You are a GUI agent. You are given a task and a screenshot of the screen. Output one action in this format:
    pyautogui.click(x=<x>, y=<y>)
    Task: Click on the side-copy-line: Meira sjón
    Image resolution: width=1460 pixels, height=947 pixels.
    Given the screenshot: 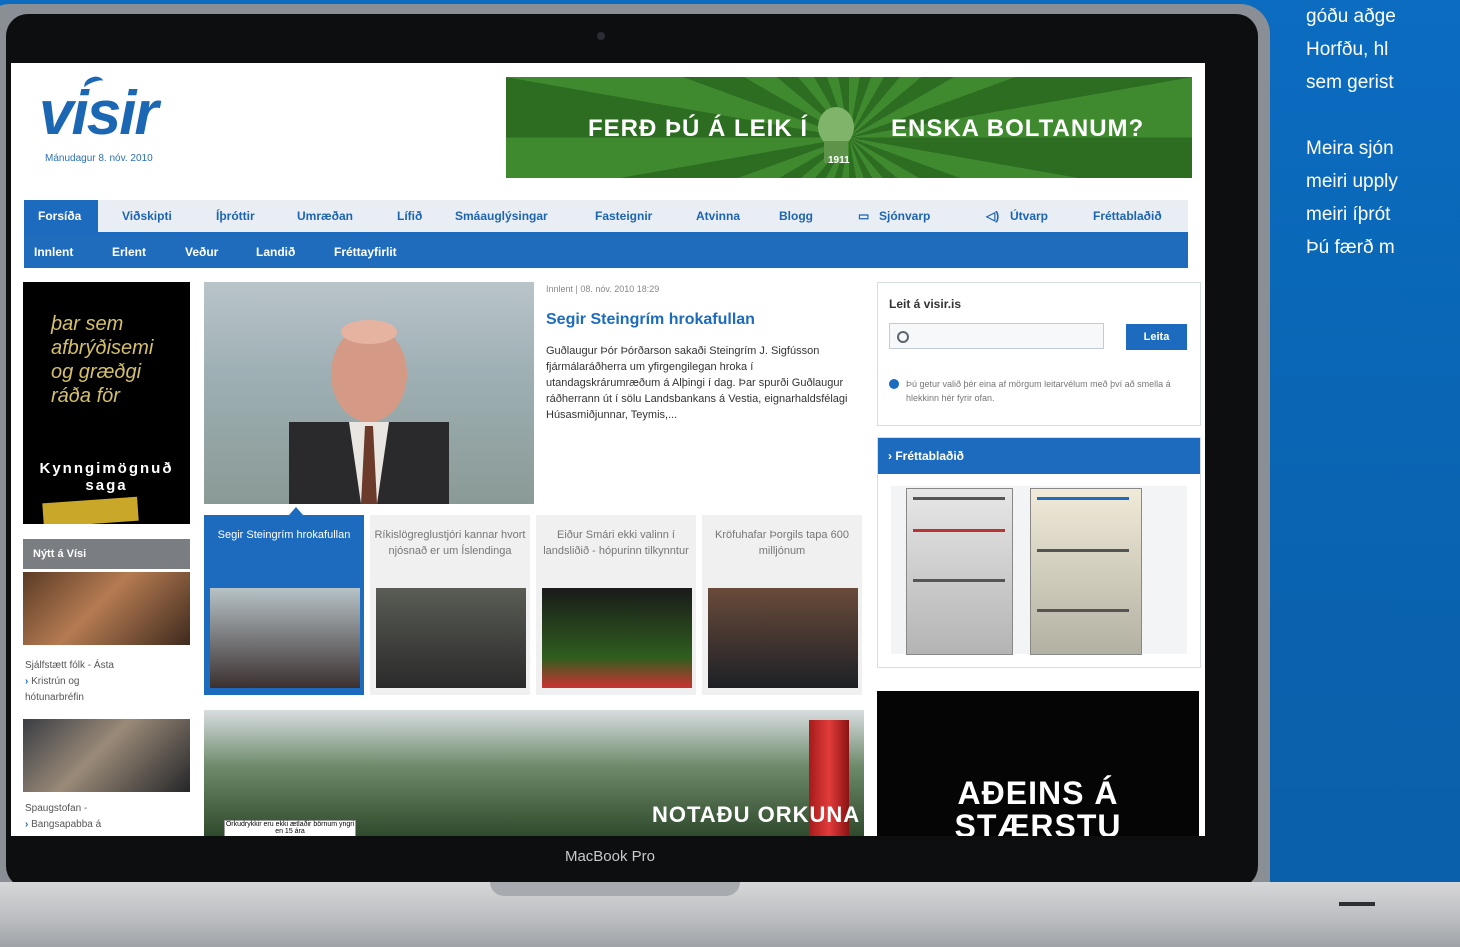 What is the action you would take?
    pyautogui.click(x=1350, y=148)
    